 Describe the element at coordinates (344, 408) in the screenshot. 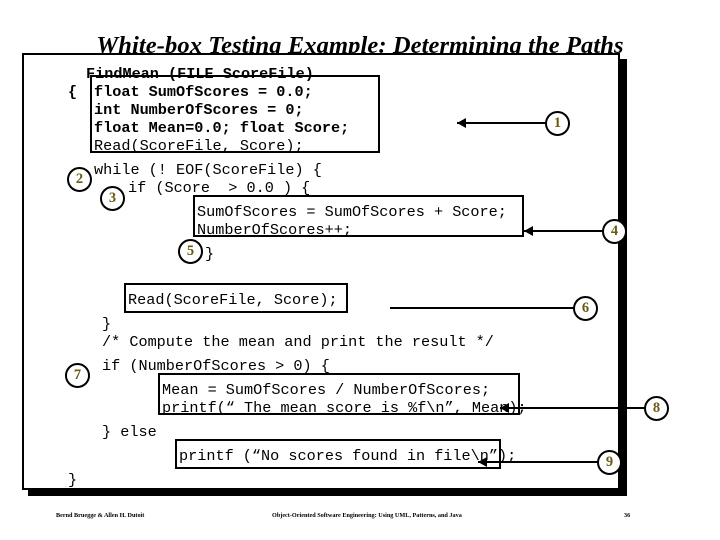

I see `code-line: printf(“ The mean score is %f\n”, Mean);` at that location.